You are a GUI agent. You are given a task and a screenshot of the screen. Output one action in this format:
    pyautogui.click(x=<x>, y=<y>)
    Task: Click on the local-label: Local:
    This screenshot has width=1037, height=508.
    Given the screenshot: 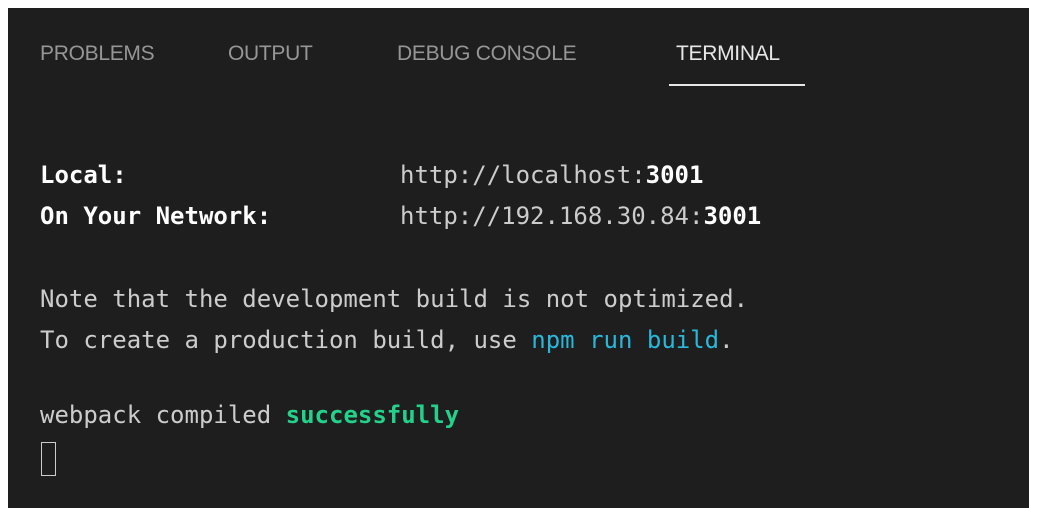 What is the action you would take?
    pyautogui.click(x=83, y=175)
    